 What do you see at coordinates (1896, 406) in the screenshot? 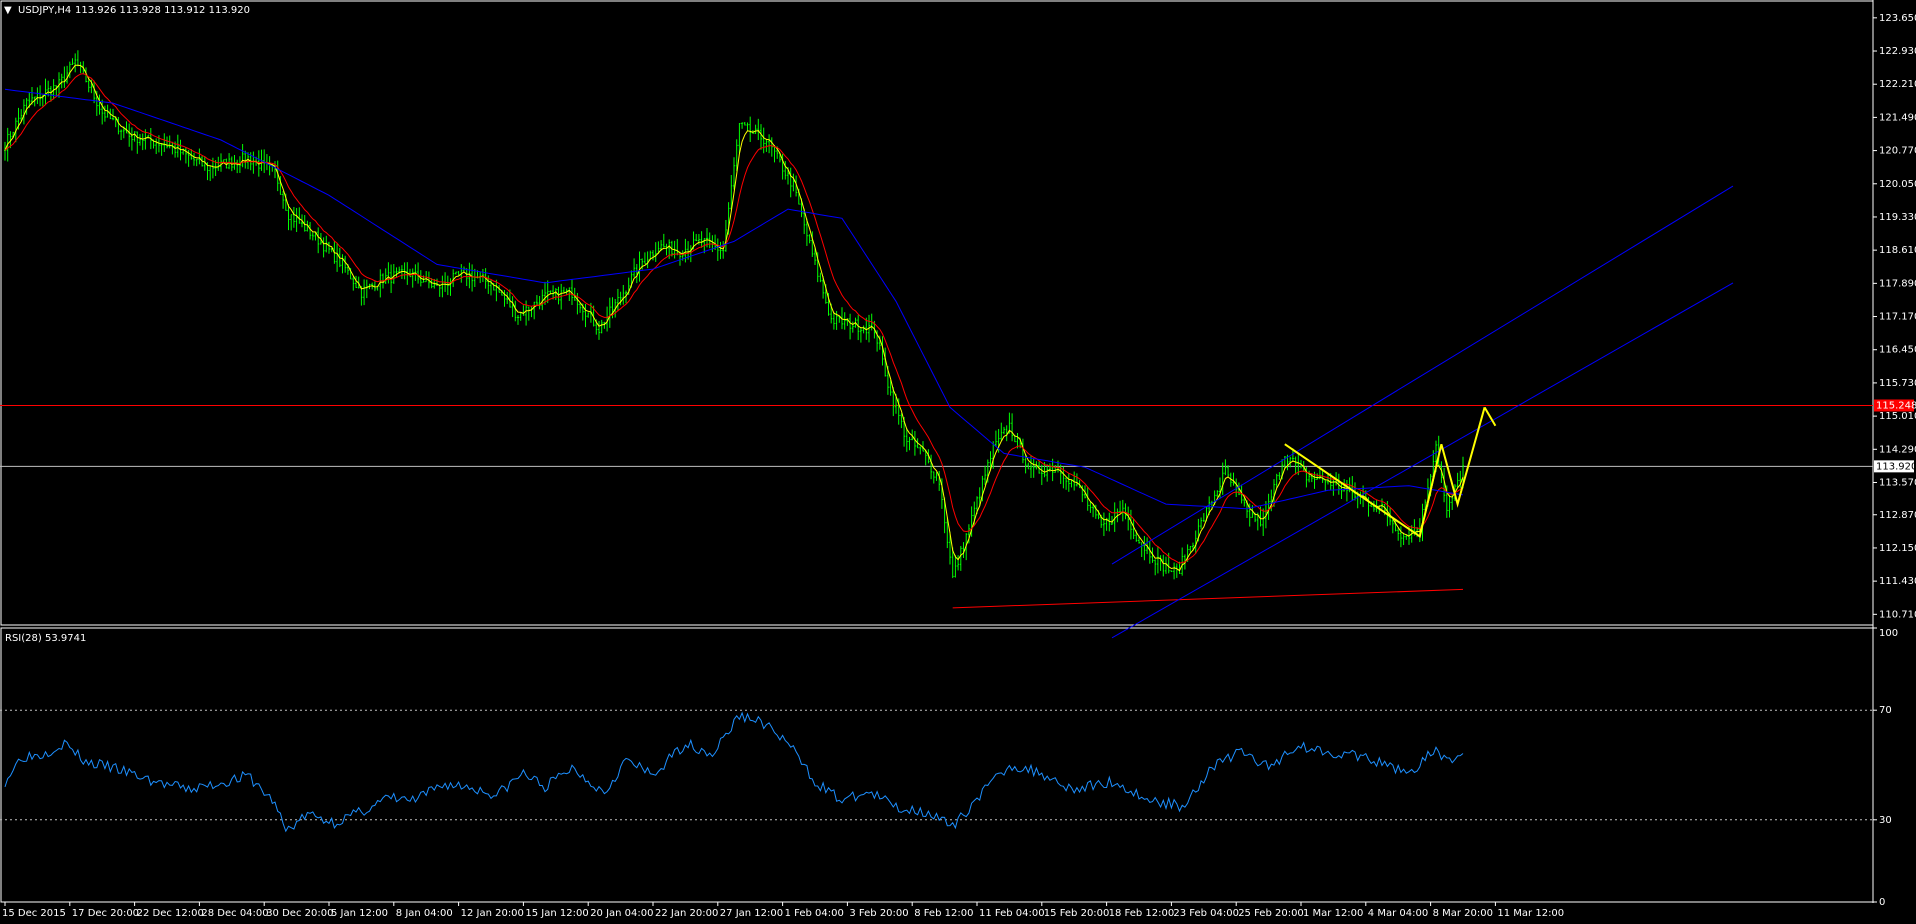
I see `resistance-price-label: 115.248` at bounding box center [1896, 406].